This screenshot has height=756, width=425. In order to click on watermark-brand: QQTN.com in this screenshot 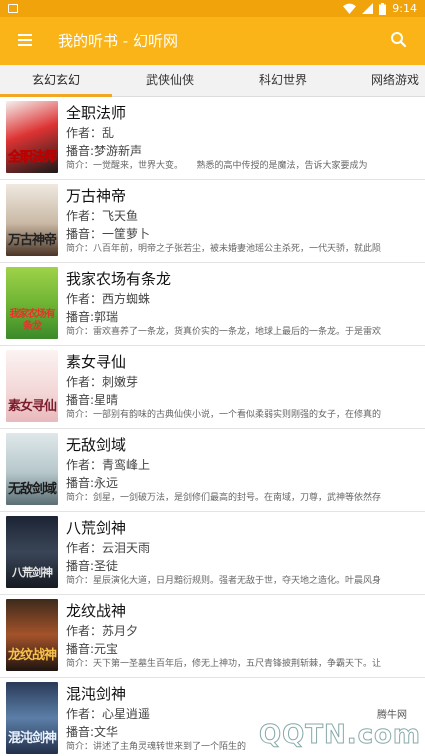, I will do `click(340, 735)`.